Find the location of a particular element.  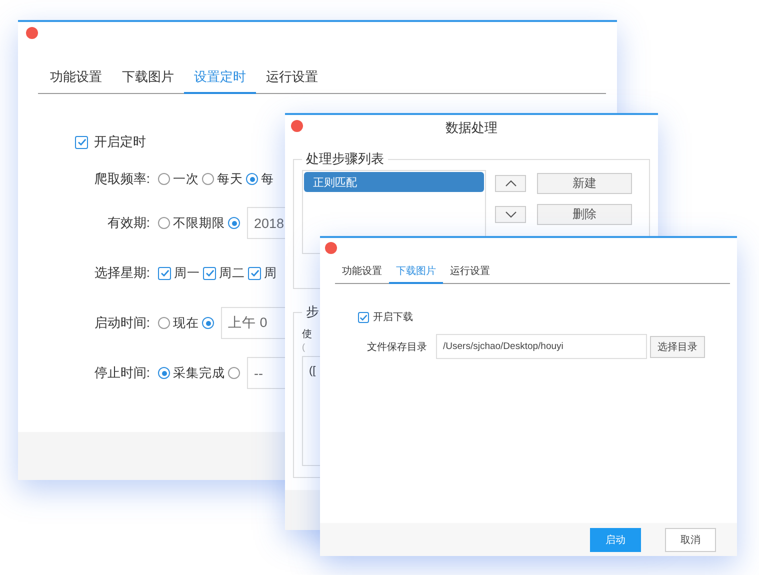

checkbox-label: 开启下载 is located at coordinates (393, 317).